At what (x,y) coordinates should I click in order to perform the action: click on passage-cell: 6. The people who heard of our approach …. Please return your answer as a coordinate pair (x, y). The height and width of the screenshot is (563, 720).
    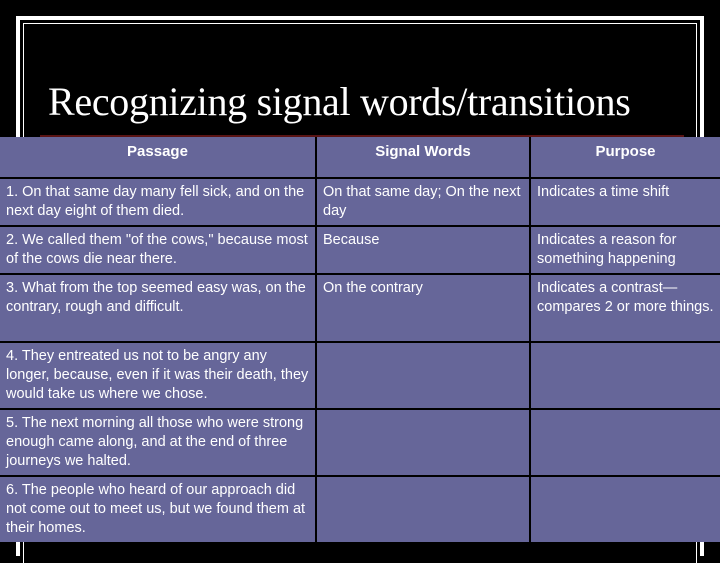
    Looking at the image, I should click on (158, 508).